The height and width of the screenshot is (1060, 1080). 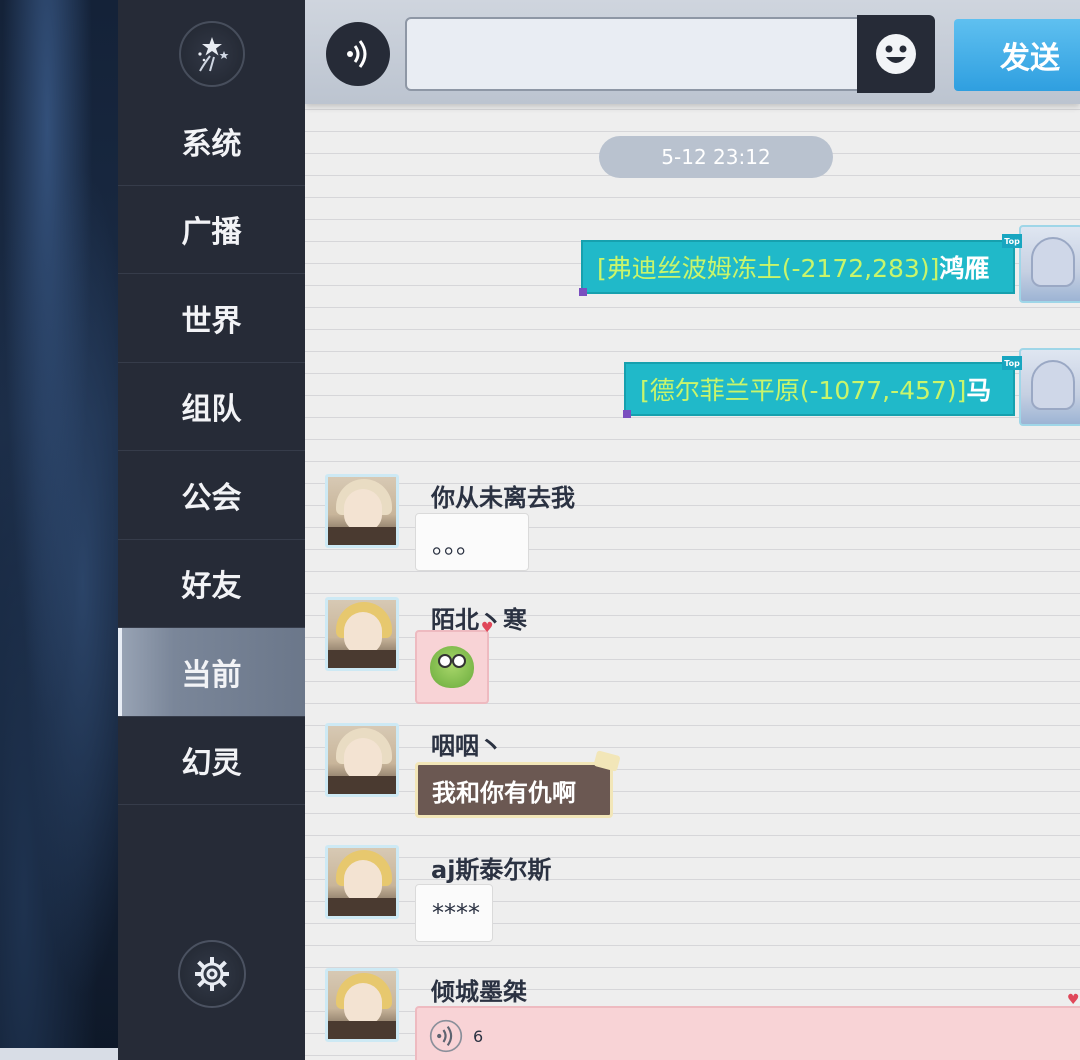 What do you see at coordinates (467, 743) in the screenshot?
I see `sender-name: 咽咽丶` at bounding box center [467, 743].